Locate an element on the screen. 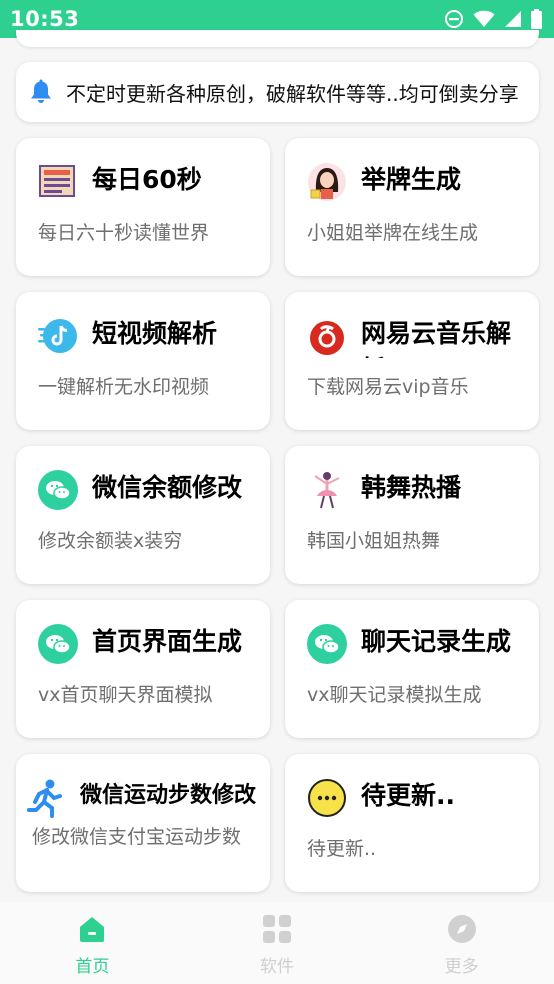 This screenshot has width=554, height=984. tab-software: 软件 is located at coordinates (277, 943).